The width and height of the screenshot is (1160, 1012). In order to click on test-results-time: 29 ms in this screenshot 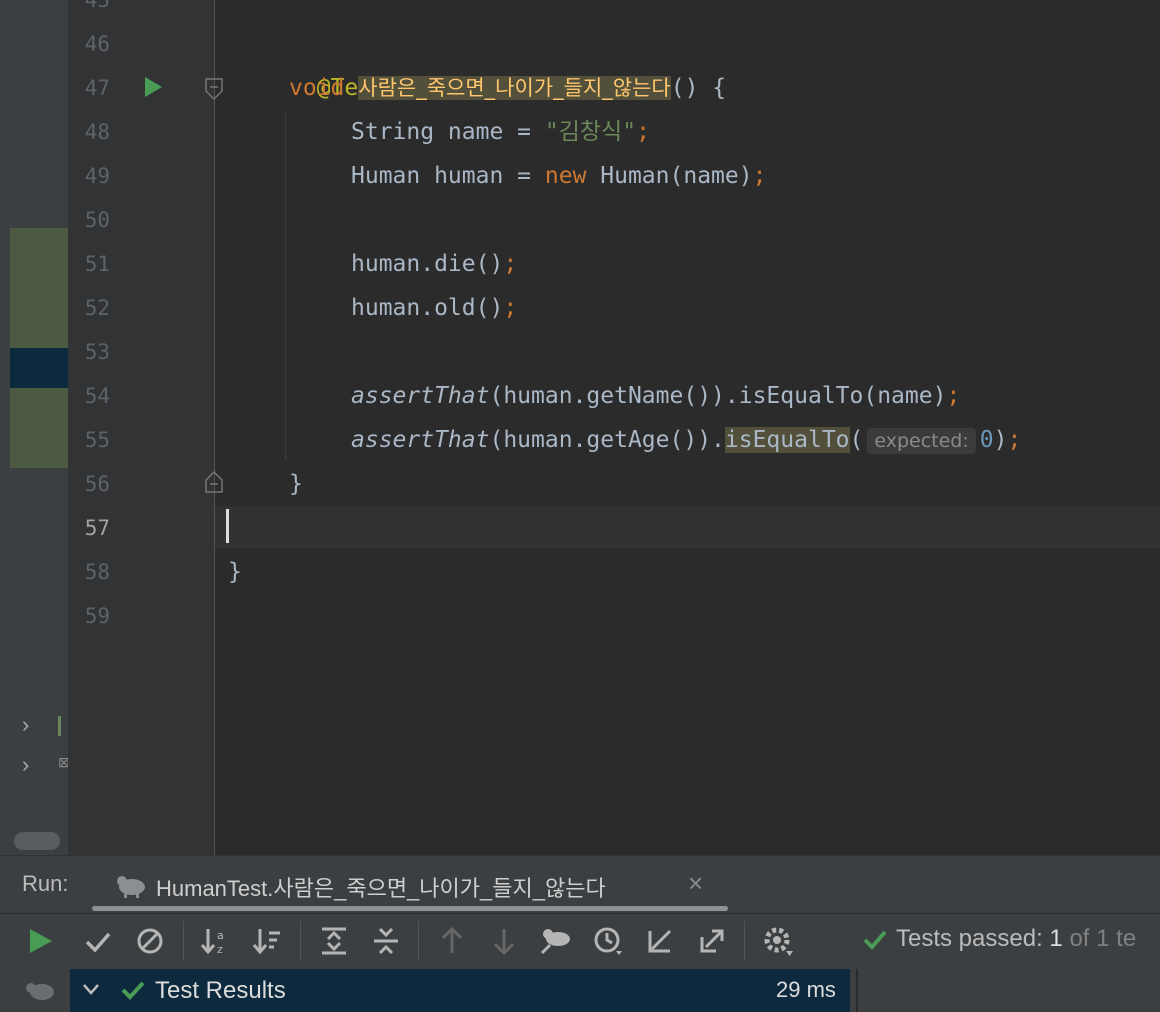, I will do `click(806, 989)`.